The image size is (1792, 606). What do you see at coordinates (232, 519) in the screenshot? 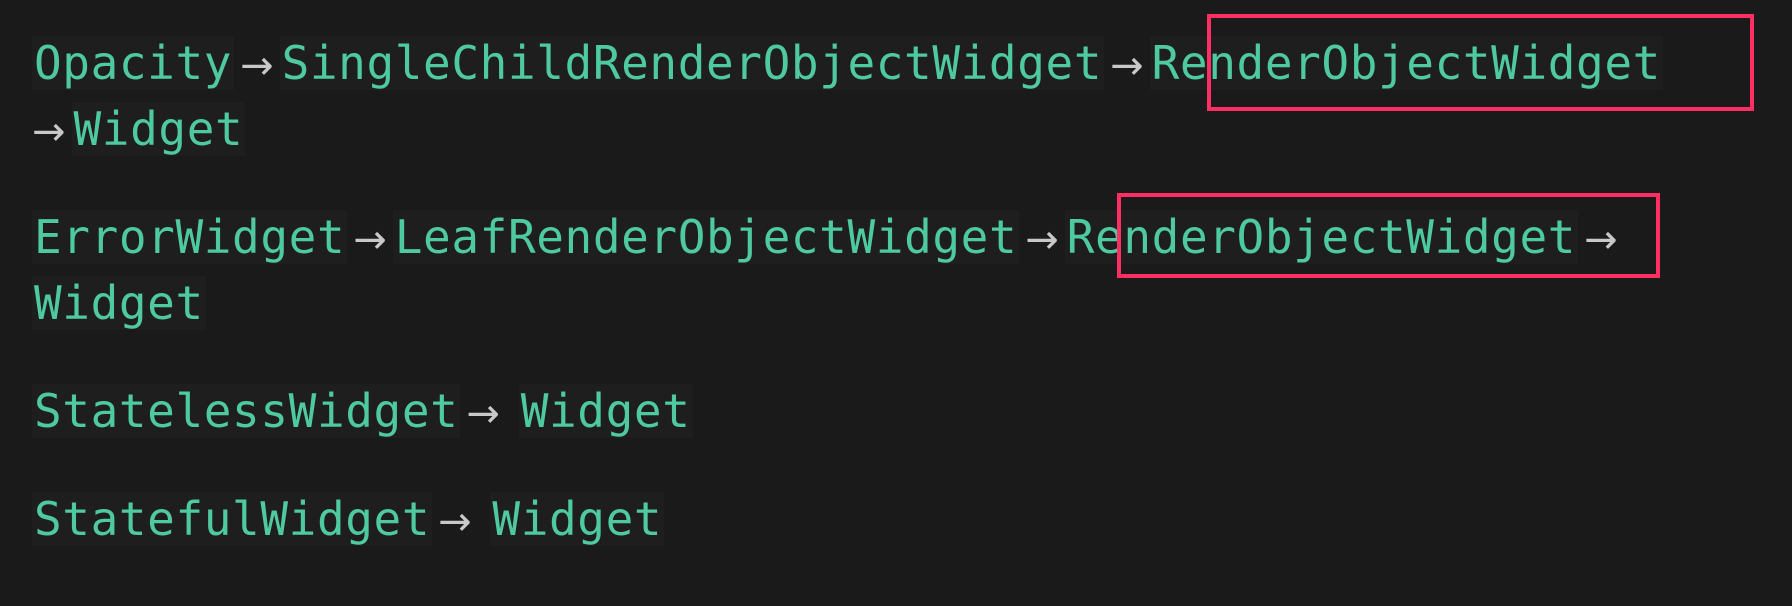
I see `class-name: StatefulWidget` at bounding box center [232, 519].